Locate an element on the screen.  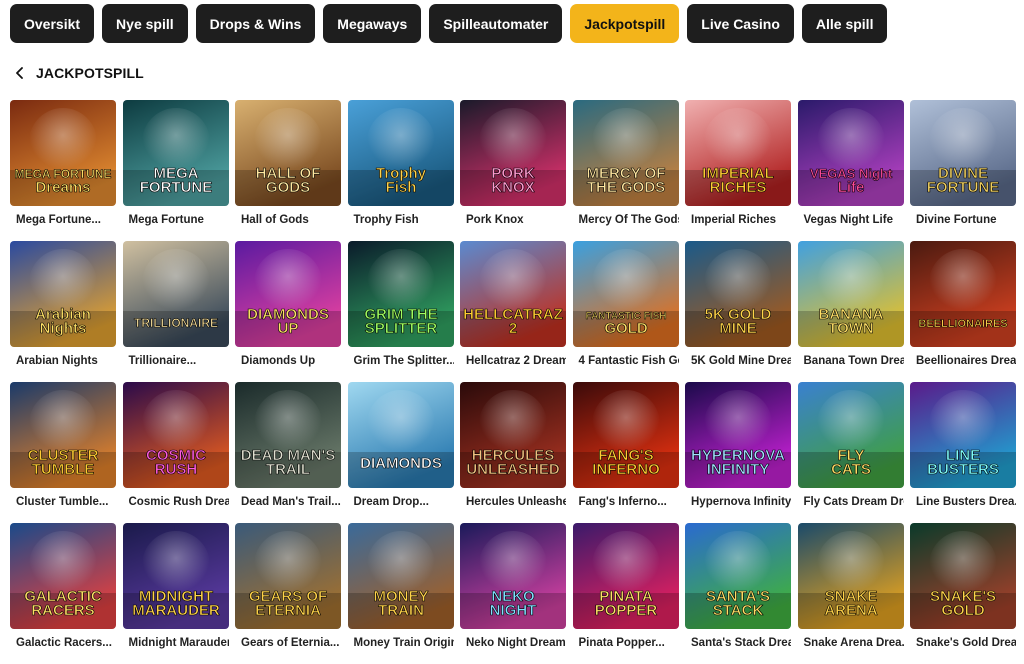
game-title: Pork Knox is located at coordinates (513, 220).